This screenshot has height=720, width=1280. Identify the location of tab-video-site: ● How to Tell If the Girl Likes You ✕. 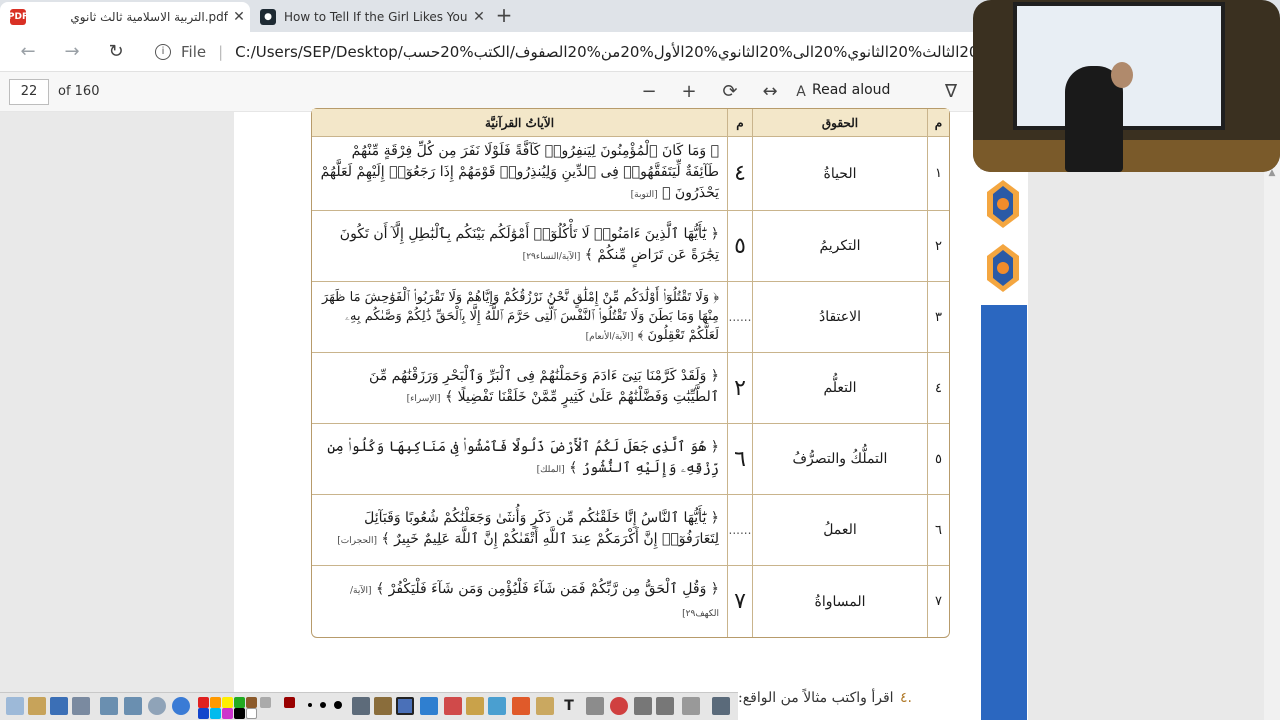
(370, 17).